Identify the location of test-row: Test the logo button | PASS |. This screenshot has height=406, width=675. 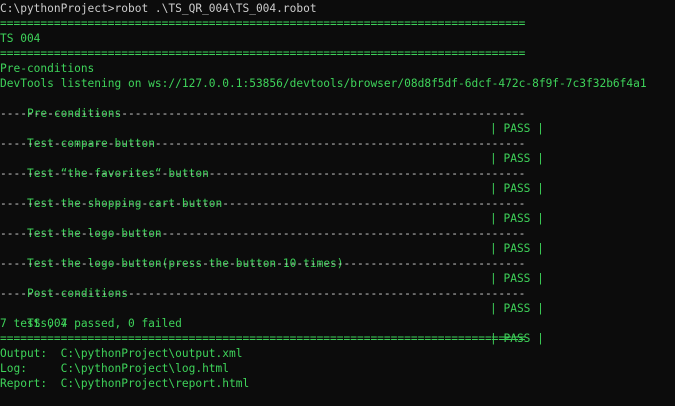
(337, 233).